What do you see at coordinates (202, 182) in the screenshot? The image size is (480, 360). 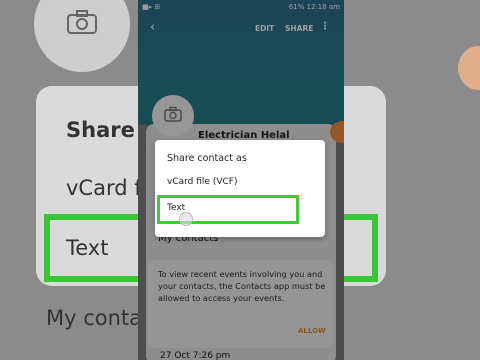 I see `option-vcard: vCard file (VCF)` at bounding box center [202, 182].